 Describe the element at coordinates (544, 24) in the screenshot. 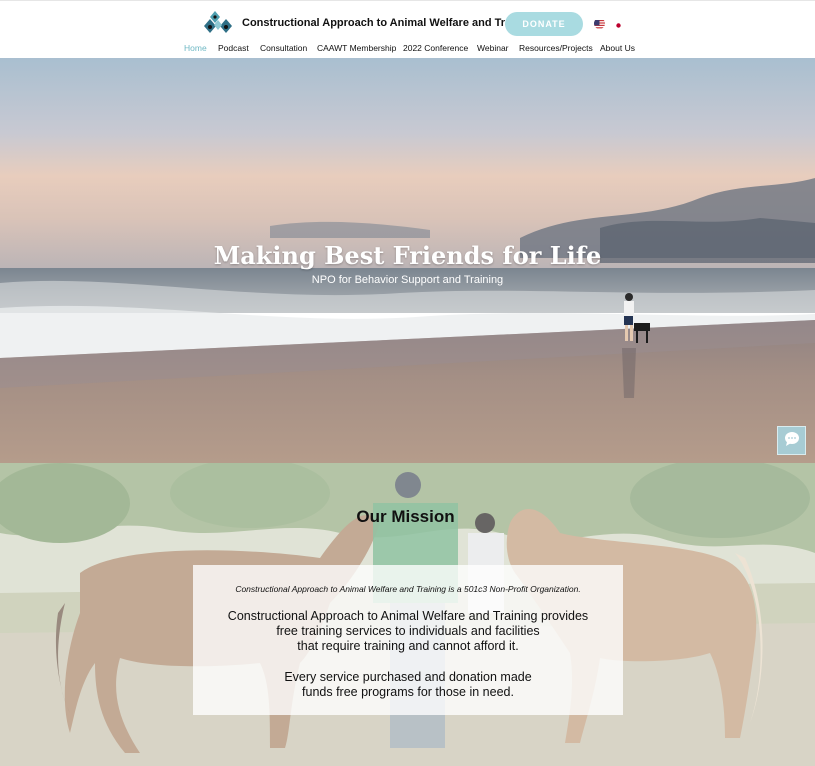

I see `donate-button: DONATE` at that location.